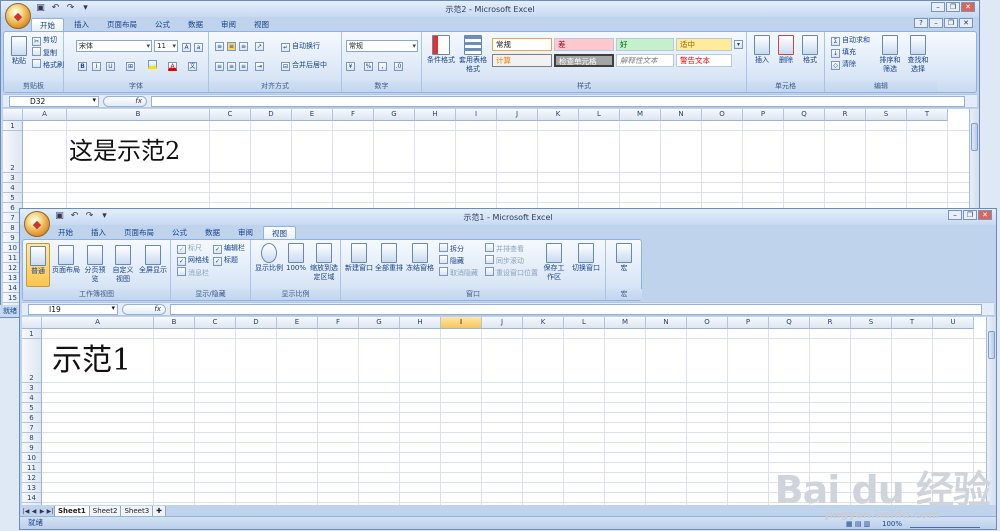 The width and height of the screenshot is (1000, 531). I want to click on row-header-12: 12, so click(32, 478).